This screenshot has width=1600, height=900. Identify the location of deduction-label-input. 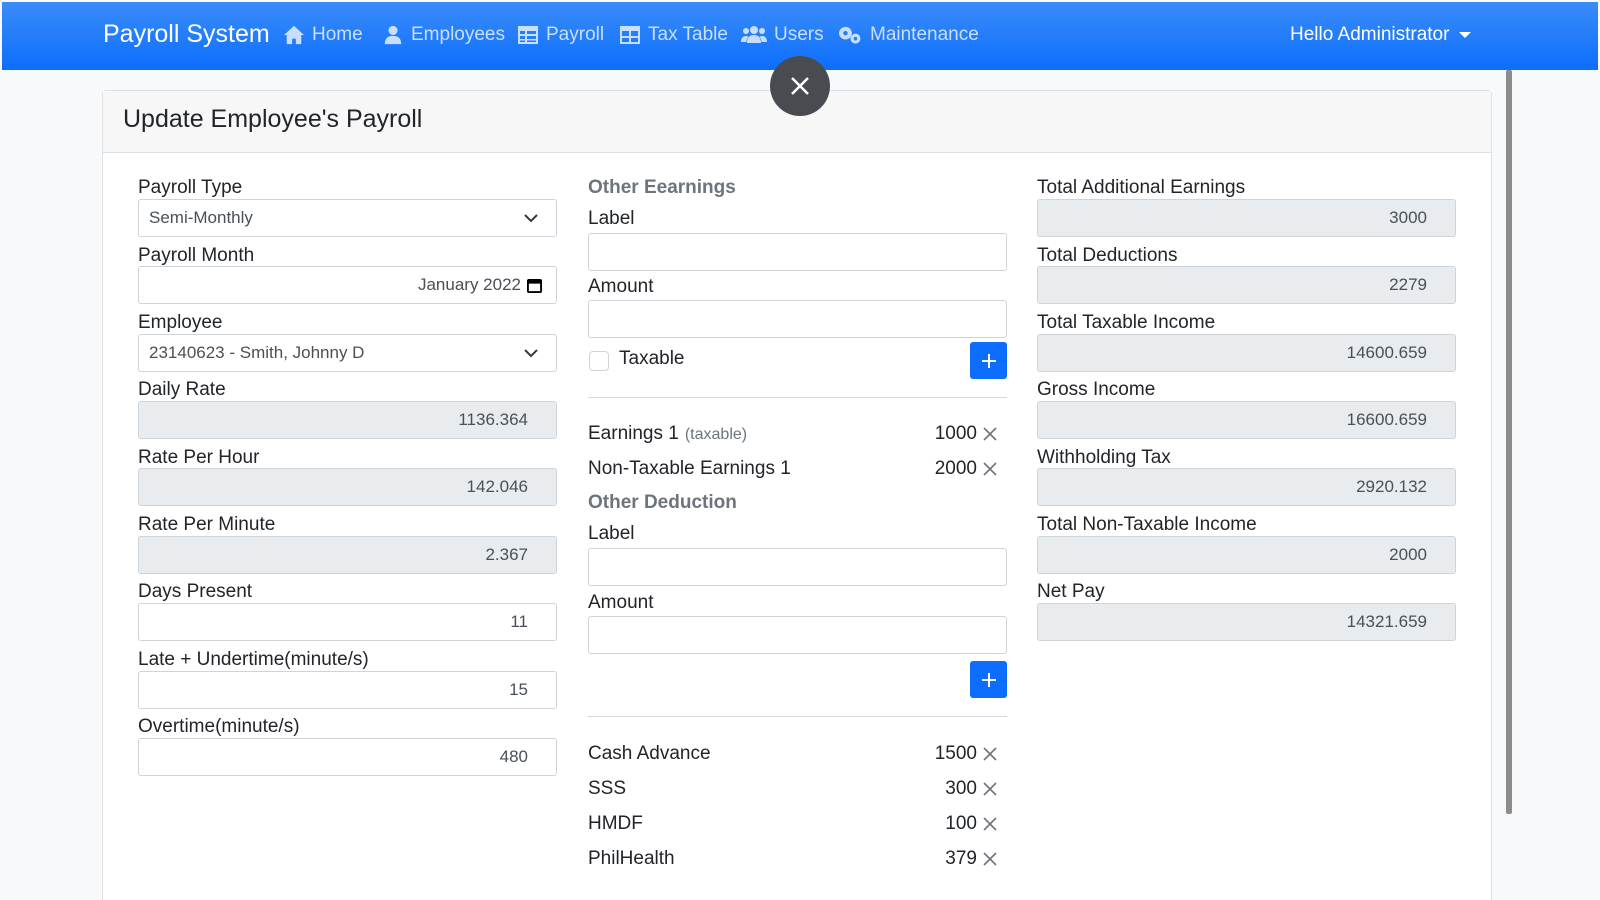
(797, 567).